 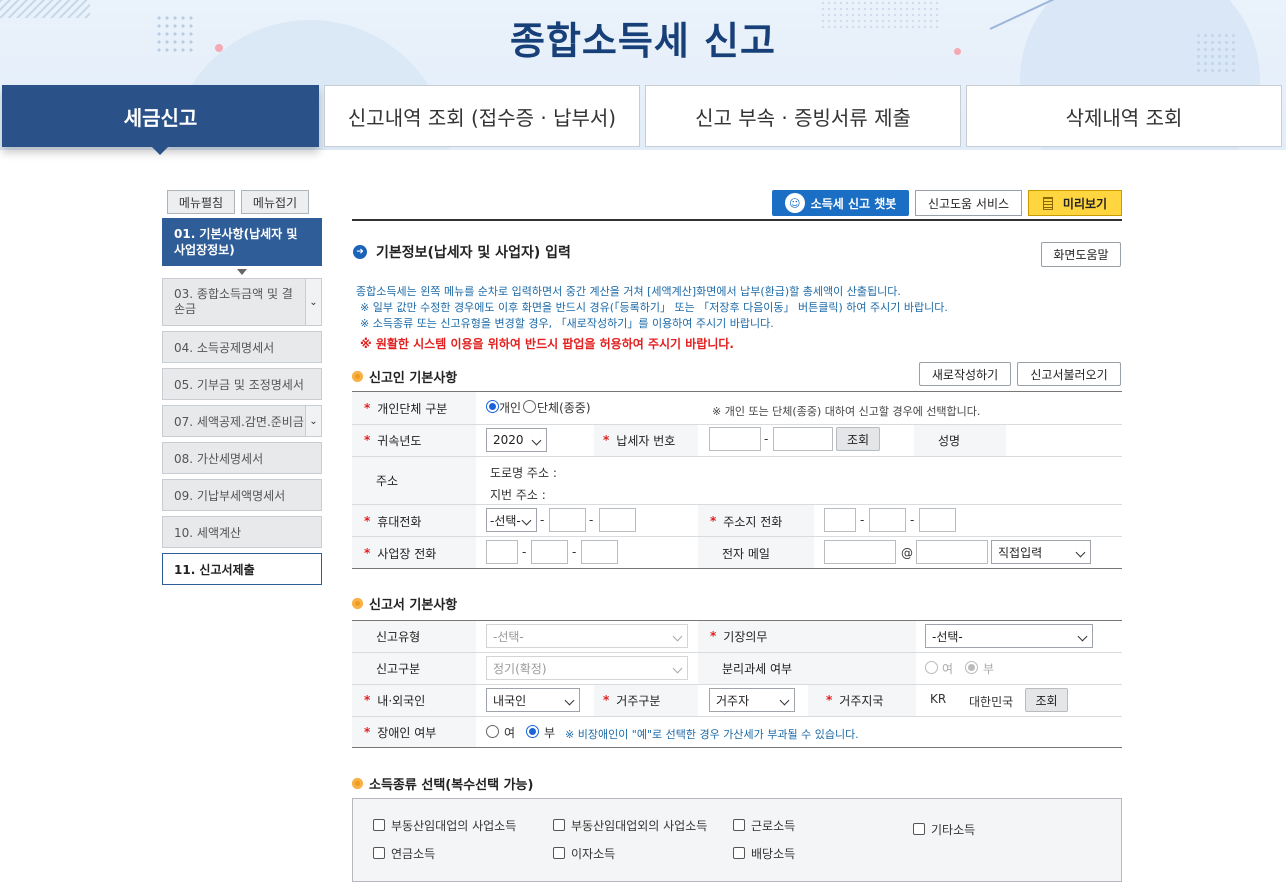 What do you see at coordinates (473, 253) in the screenshot?
I see `section-title-text: 기본정보(납세자 및 사업자) 입력` at bounding box center [473, 253].